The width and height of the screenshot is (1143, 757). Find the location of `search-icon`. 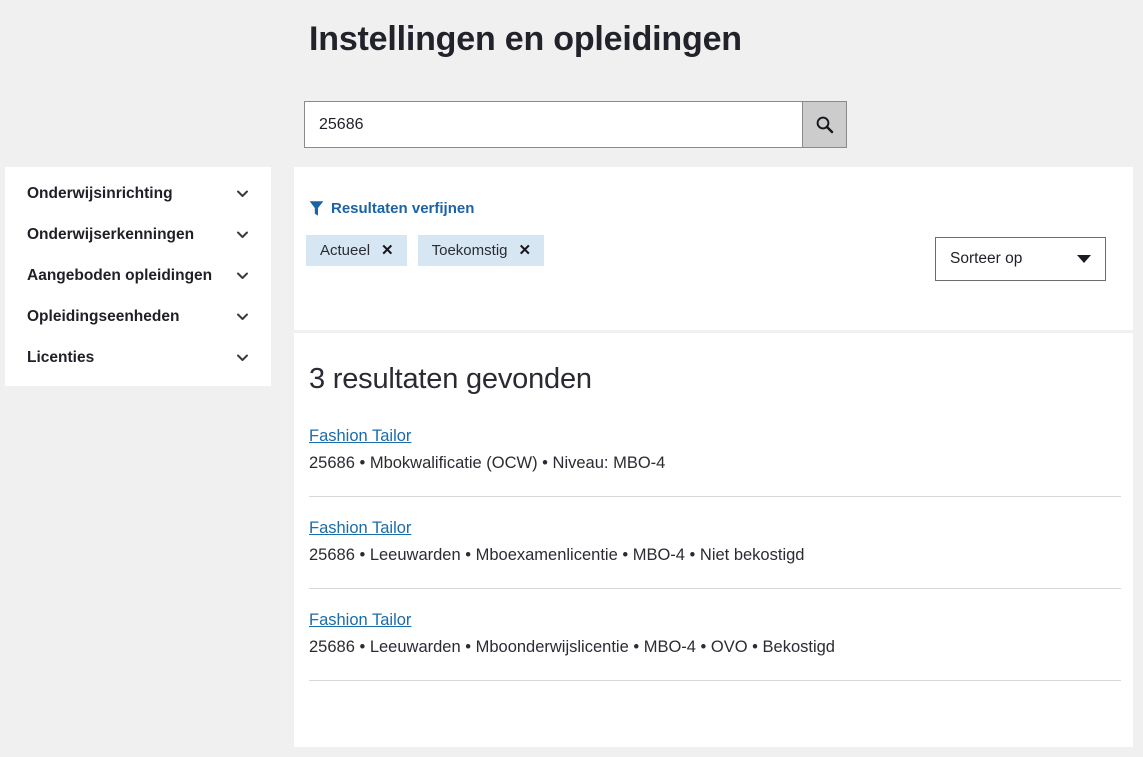

search-icon is located at coordinates (824, 124).